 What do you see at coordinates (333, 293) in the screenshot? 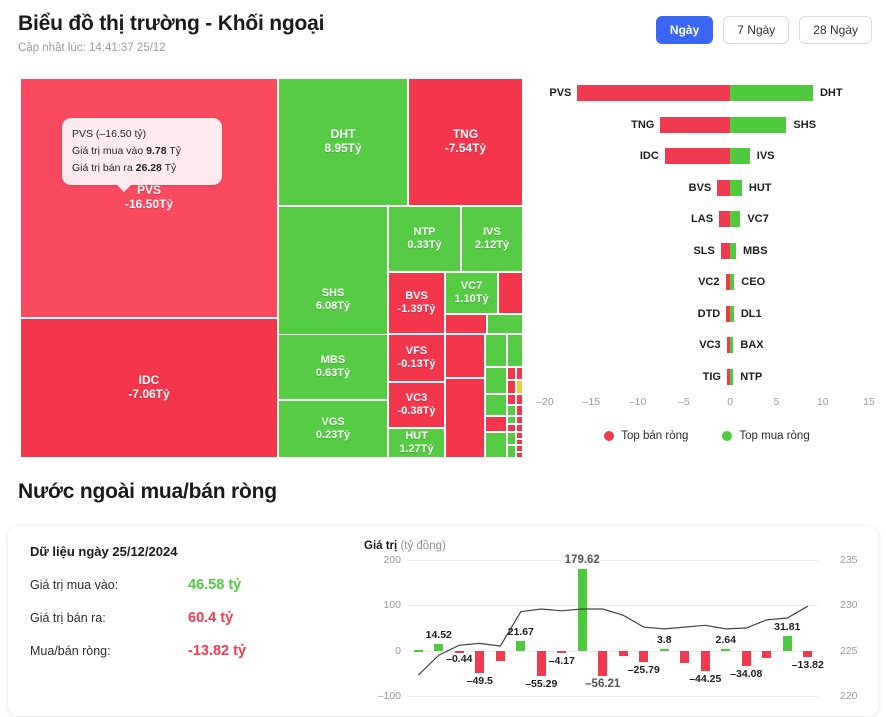
I see `treemap-tile-symbol: SHS` at bounding box center [333, 293].